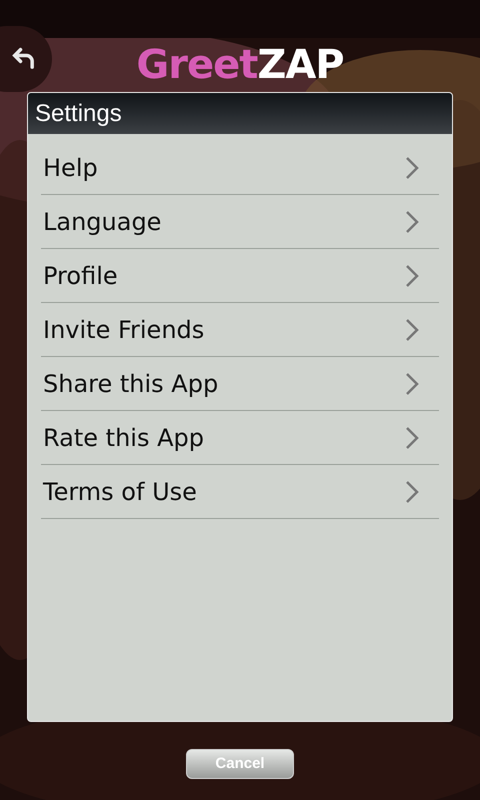 Image resolution: width=480 pixels, height=800 pixels. I want to click on logo-text: Greet, so click(197, 65).